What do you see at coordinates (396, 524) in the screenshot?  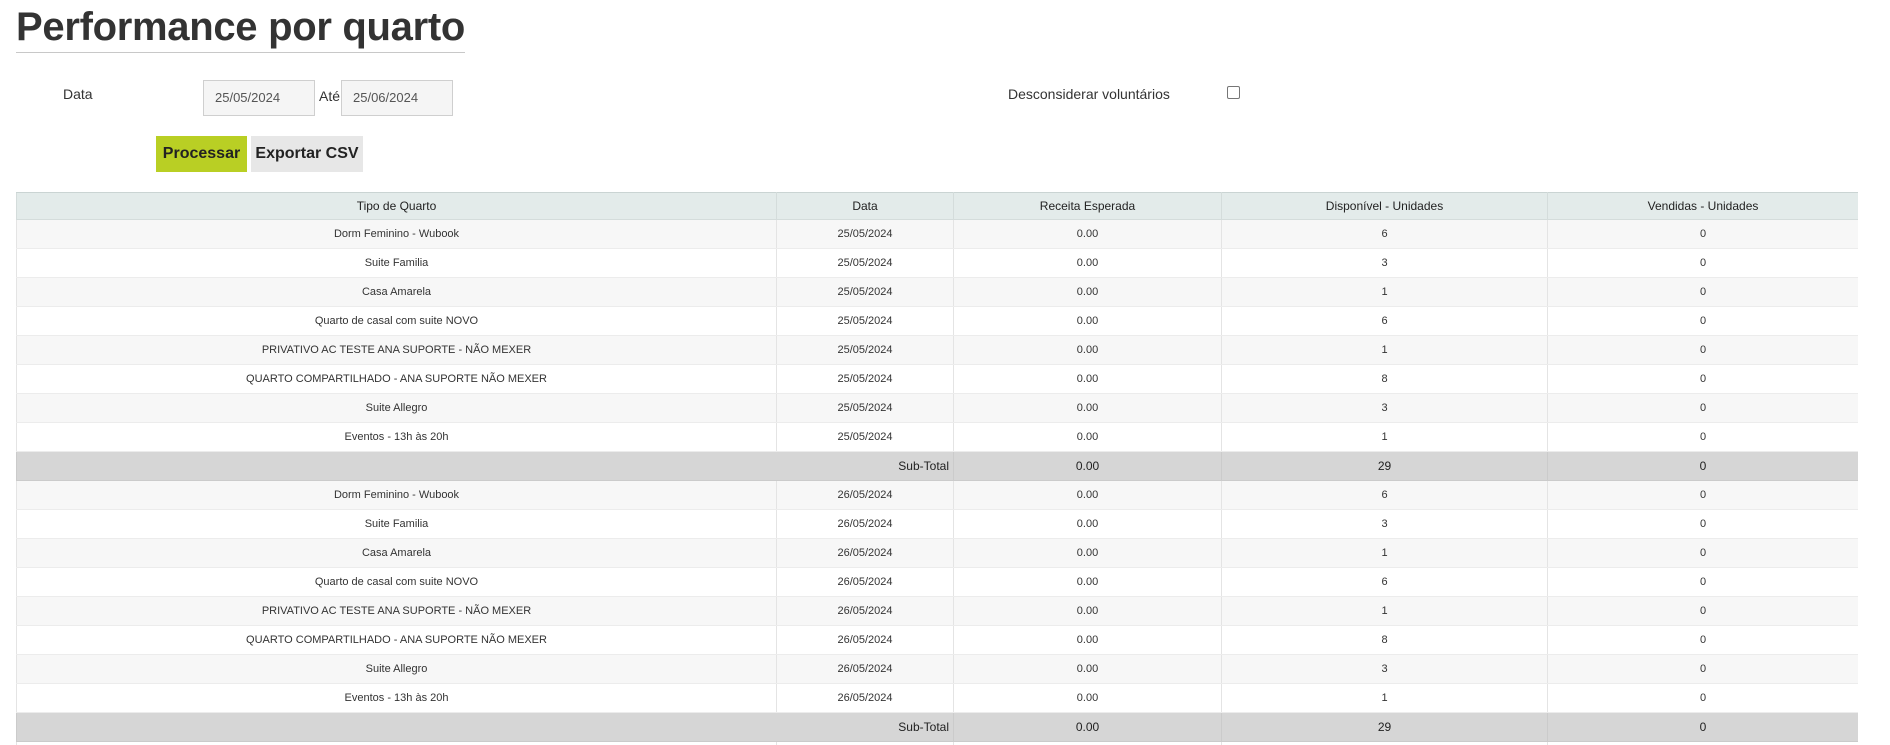 I see `cell-room-type: Suite Familia` at bounding box center [396, 524].